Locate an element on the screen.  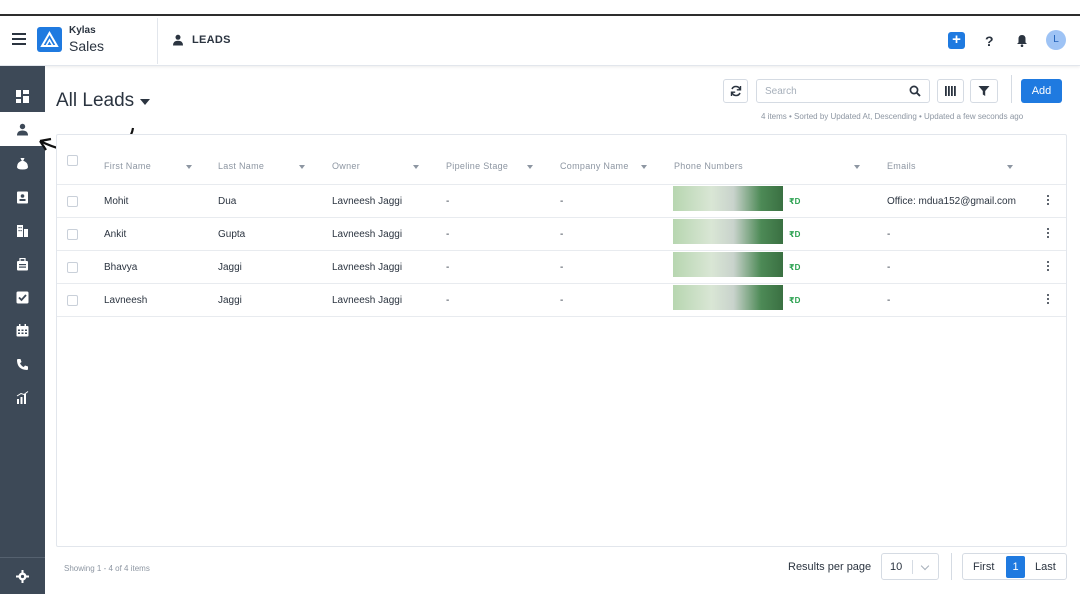
select-all-checkbox is located at coordinates (72, 160).